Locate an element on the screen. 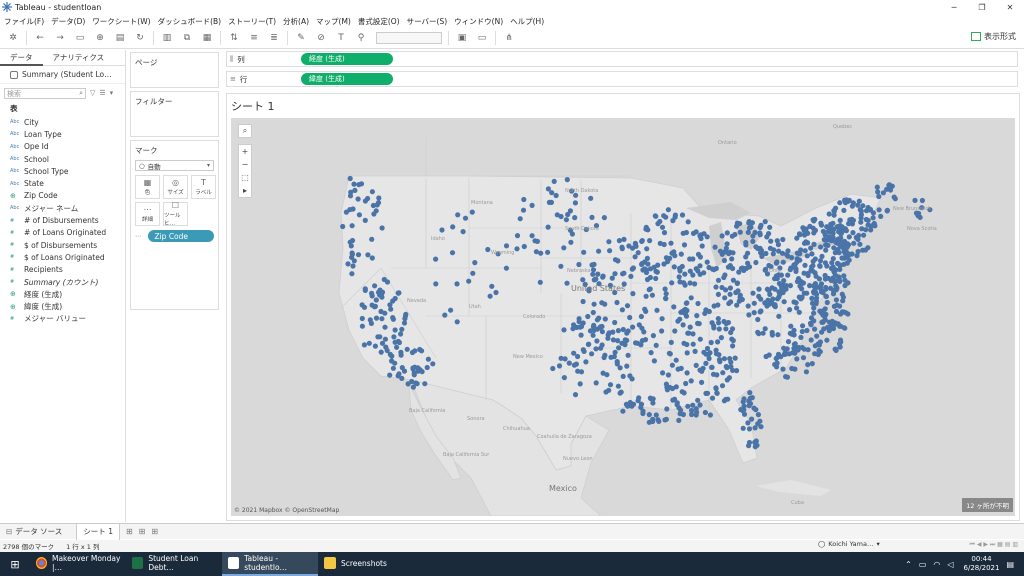 This screenshot has width=1024, height=576. new-sheet-icon: ▥ is located at coordinates (167, 38).